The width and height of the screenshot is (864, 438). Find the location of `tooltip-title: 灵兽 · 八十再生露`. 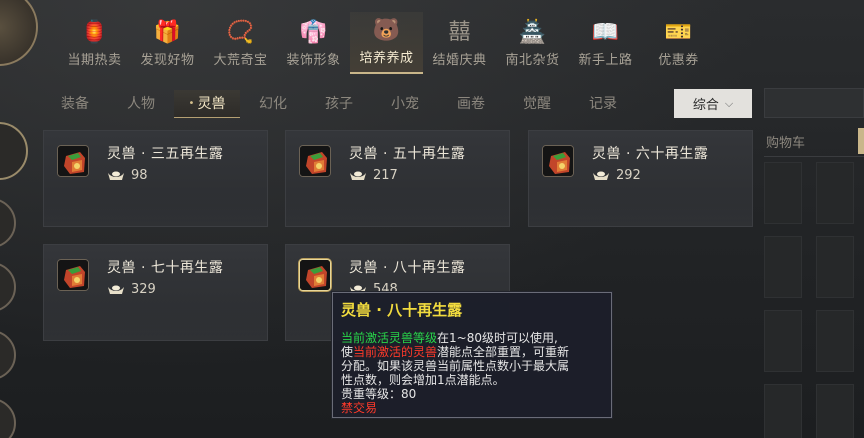

tooltip-title: 灵兽 · 八十再生露 is located at coordinates (402, 310).